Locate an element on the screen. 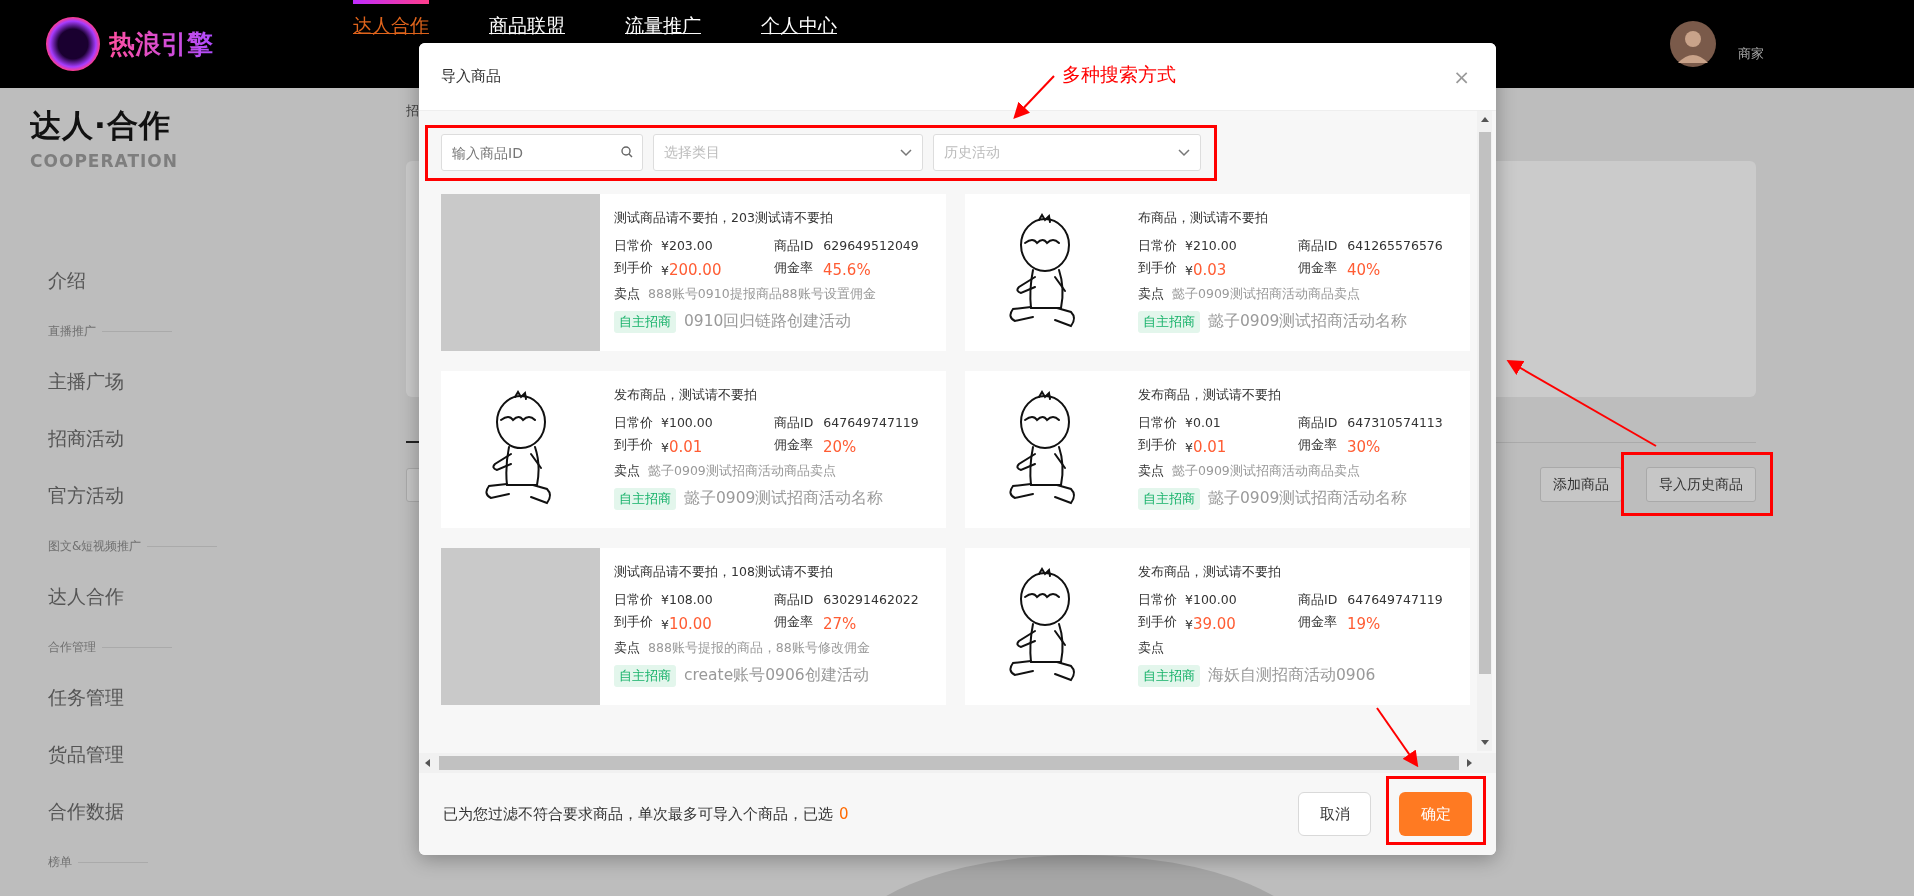  product-card: 发布商品，测试请不要拍 日常价 ¥0.01 商品ID 647310574113 到手价 ¥0.01 佣金率 30% 卖点 懿子0909测试招商活动商品卖点 自主招商 懿子0909测试招商活动名称 is located at coordinates (1217, 449).